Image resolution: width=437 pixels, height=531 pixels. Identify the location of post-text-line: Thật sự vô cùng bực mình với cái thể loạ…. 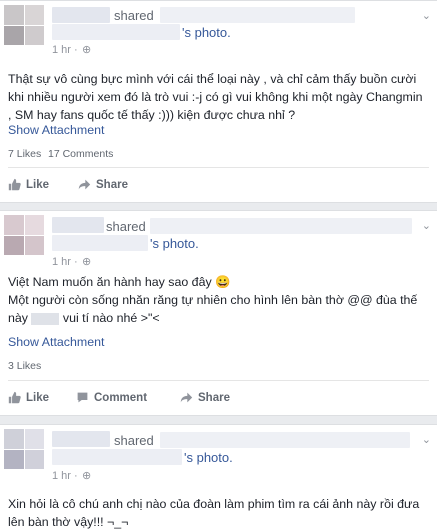
(212, 79).